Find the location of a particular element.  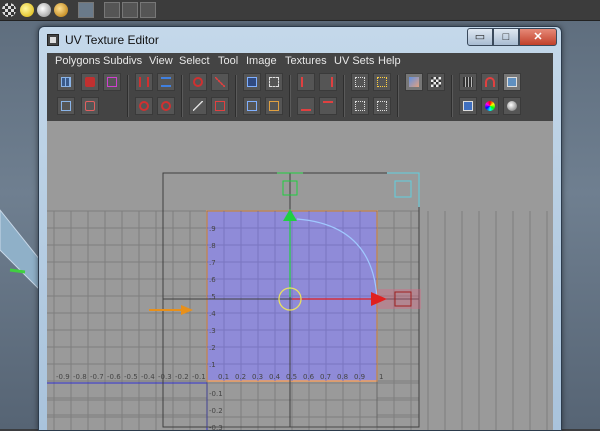

texture-icon is located at coordinates (512, 106).